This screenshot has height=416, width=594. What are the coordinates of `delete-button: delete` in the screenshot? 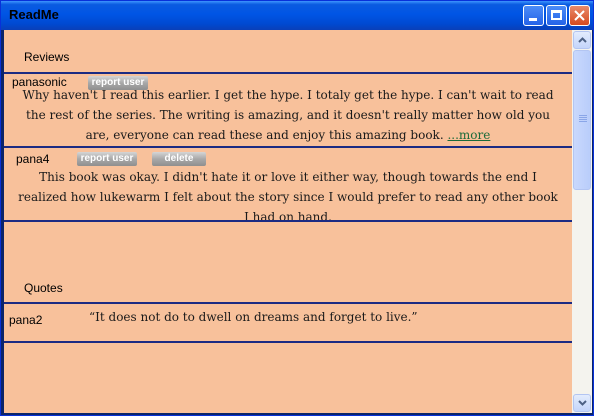 It's located at (179, 159).